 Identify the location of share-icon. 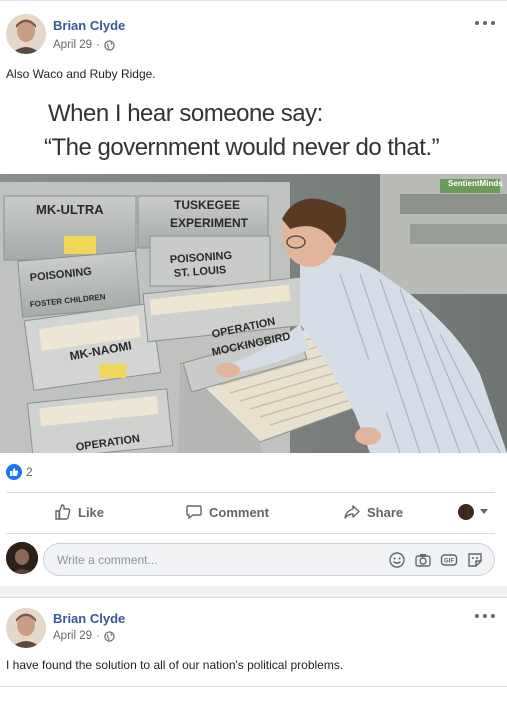
(352, 512).